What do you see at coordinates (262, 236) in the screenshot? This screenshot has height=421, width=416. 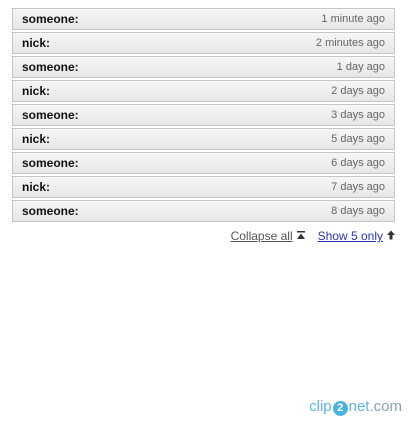 I see `collapse-all-link: Collapse all` at bounding box center [262, 236].